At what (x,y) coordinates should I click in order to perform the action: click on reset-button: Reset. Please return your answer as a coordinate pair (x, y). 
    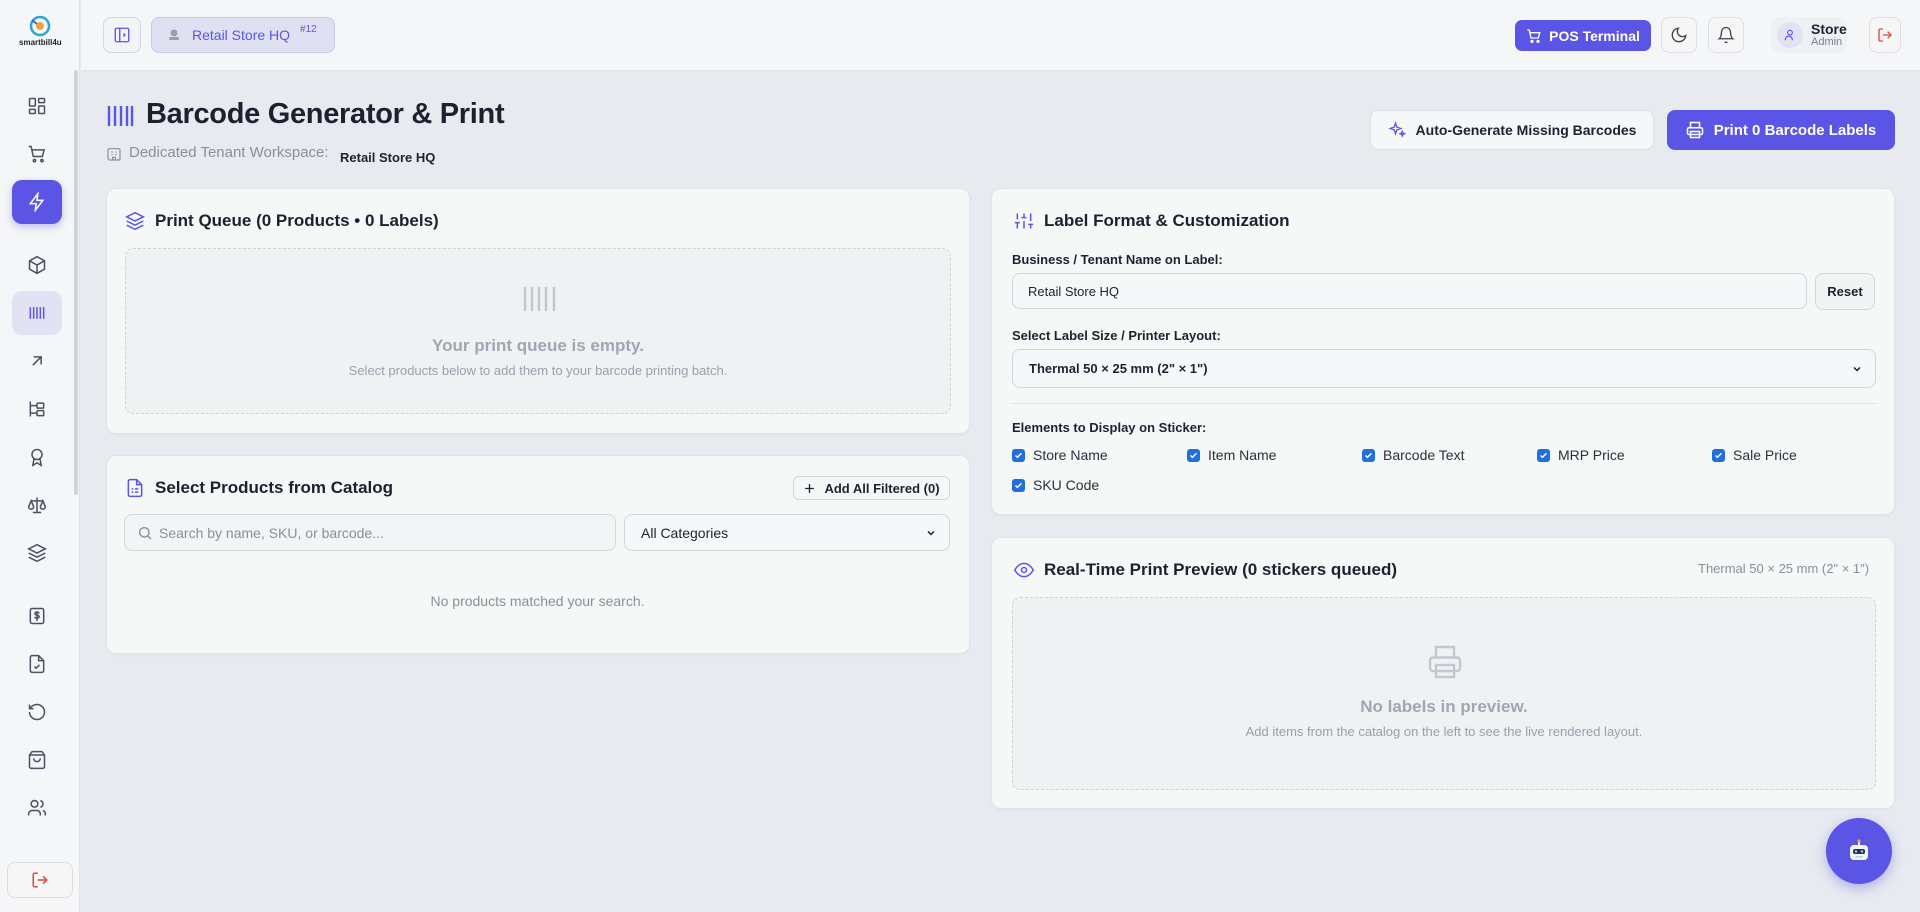
    Looking at the image, I should click on (1845, 291).